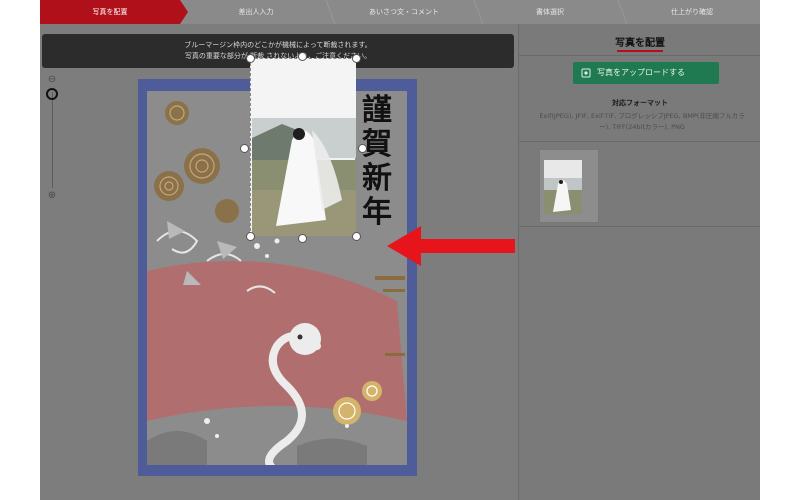 This screenshot has width=800, height=500. I want to click on step-progress-bar: 写真を配置 差出人入力 あいさつ文・コメント 書体選択 仕上がり確認, so click(400, 12).